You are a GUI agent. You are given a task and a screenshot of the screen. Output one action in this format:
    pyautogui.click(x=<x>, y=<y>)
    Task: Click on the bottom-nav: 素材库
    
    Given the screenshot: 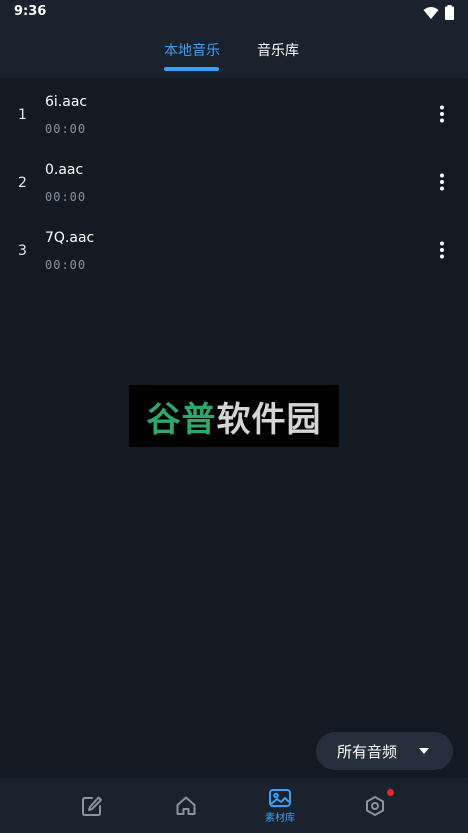 What is the action you would take?
    pyautogui.click(x=234, y=805)
    